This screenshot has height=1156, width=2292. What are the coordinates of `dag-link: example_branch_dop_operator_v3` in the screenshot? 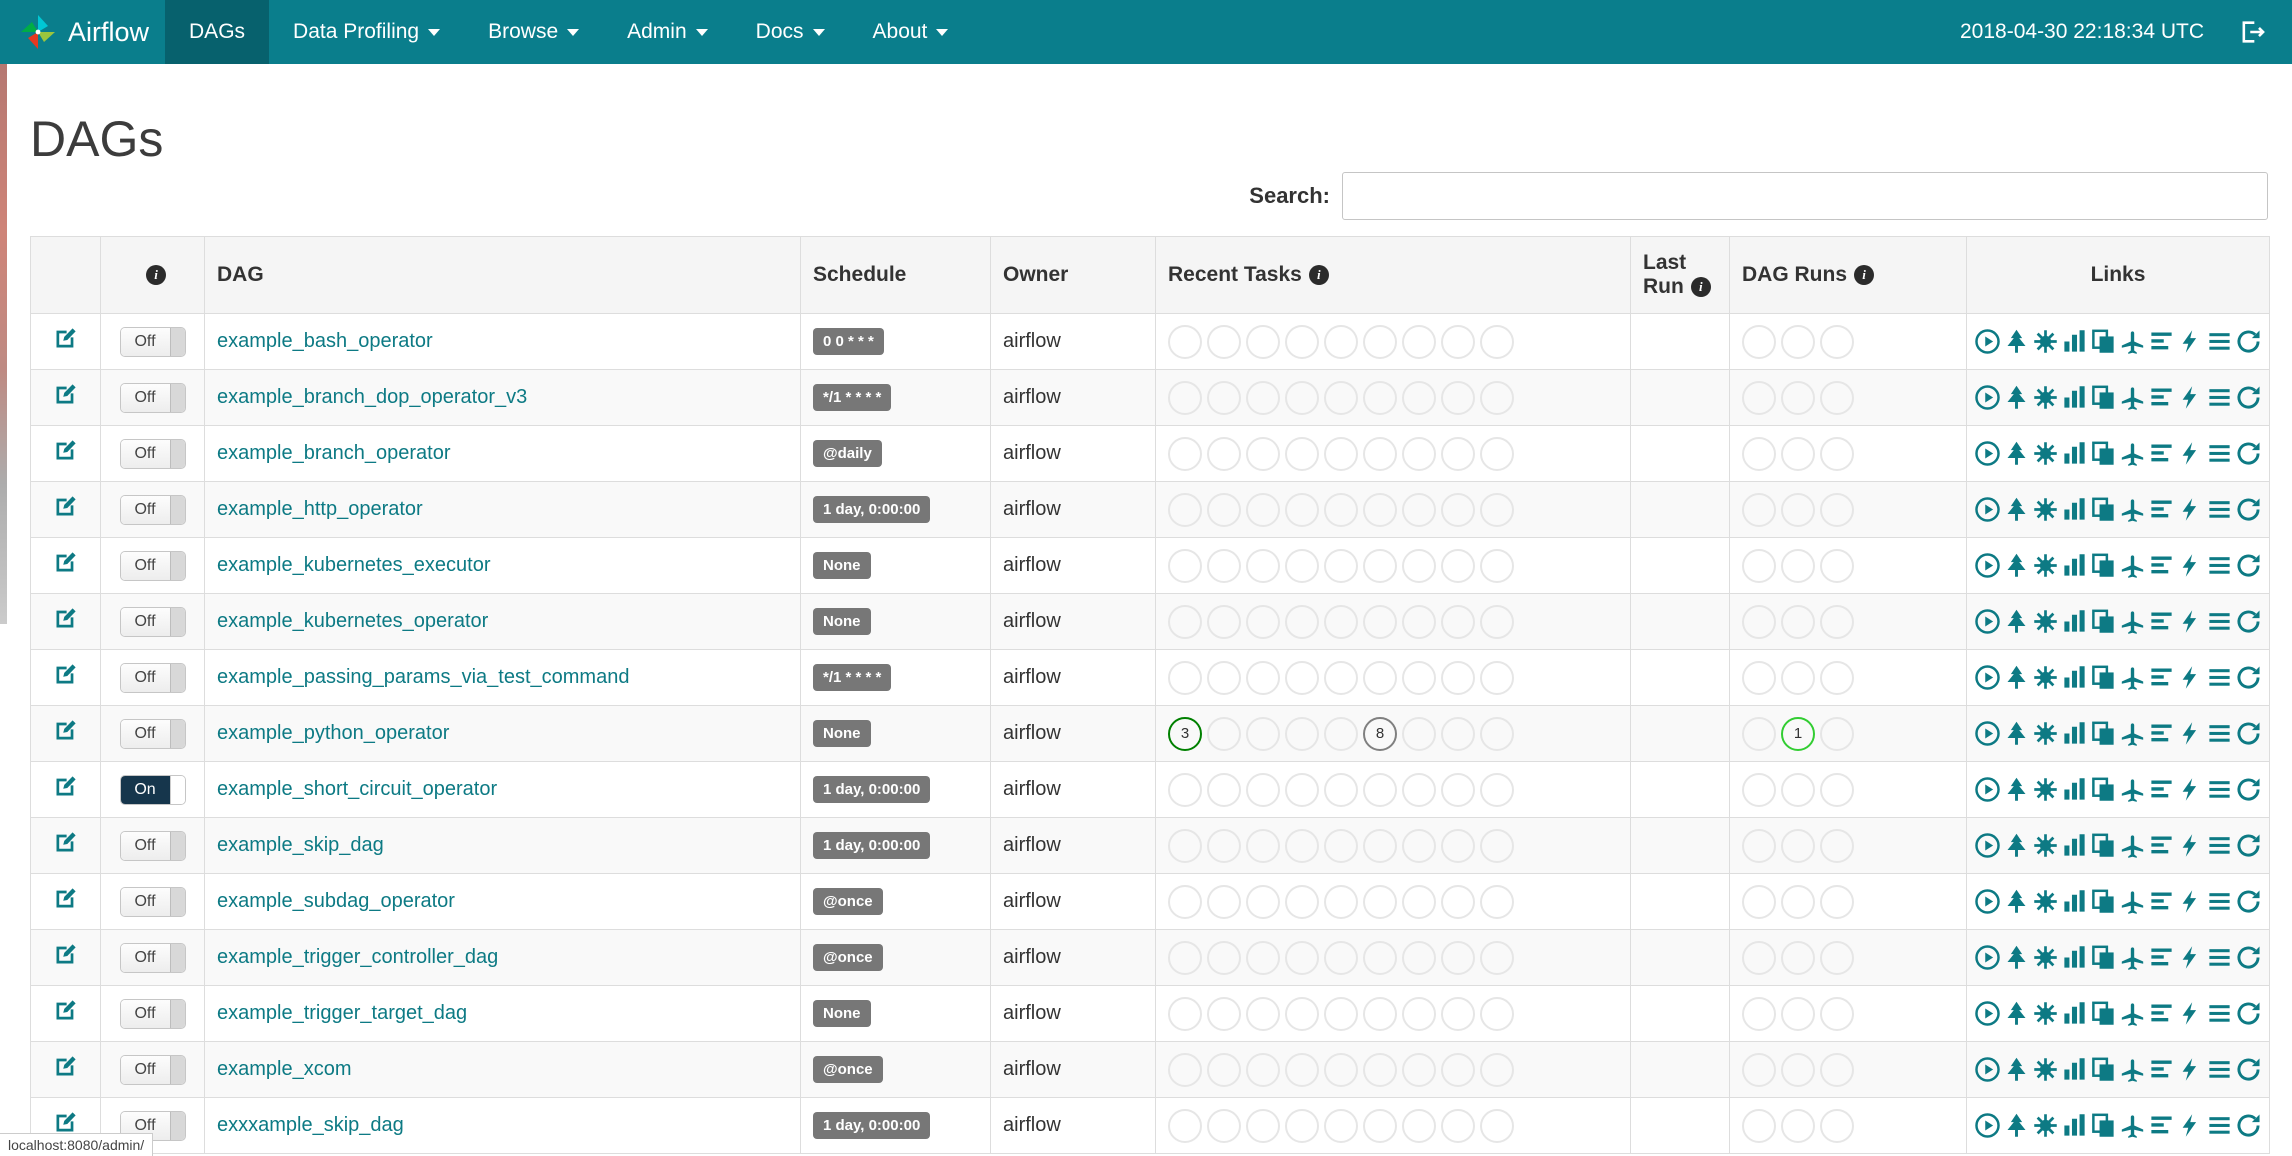 It's located at (372, 397).